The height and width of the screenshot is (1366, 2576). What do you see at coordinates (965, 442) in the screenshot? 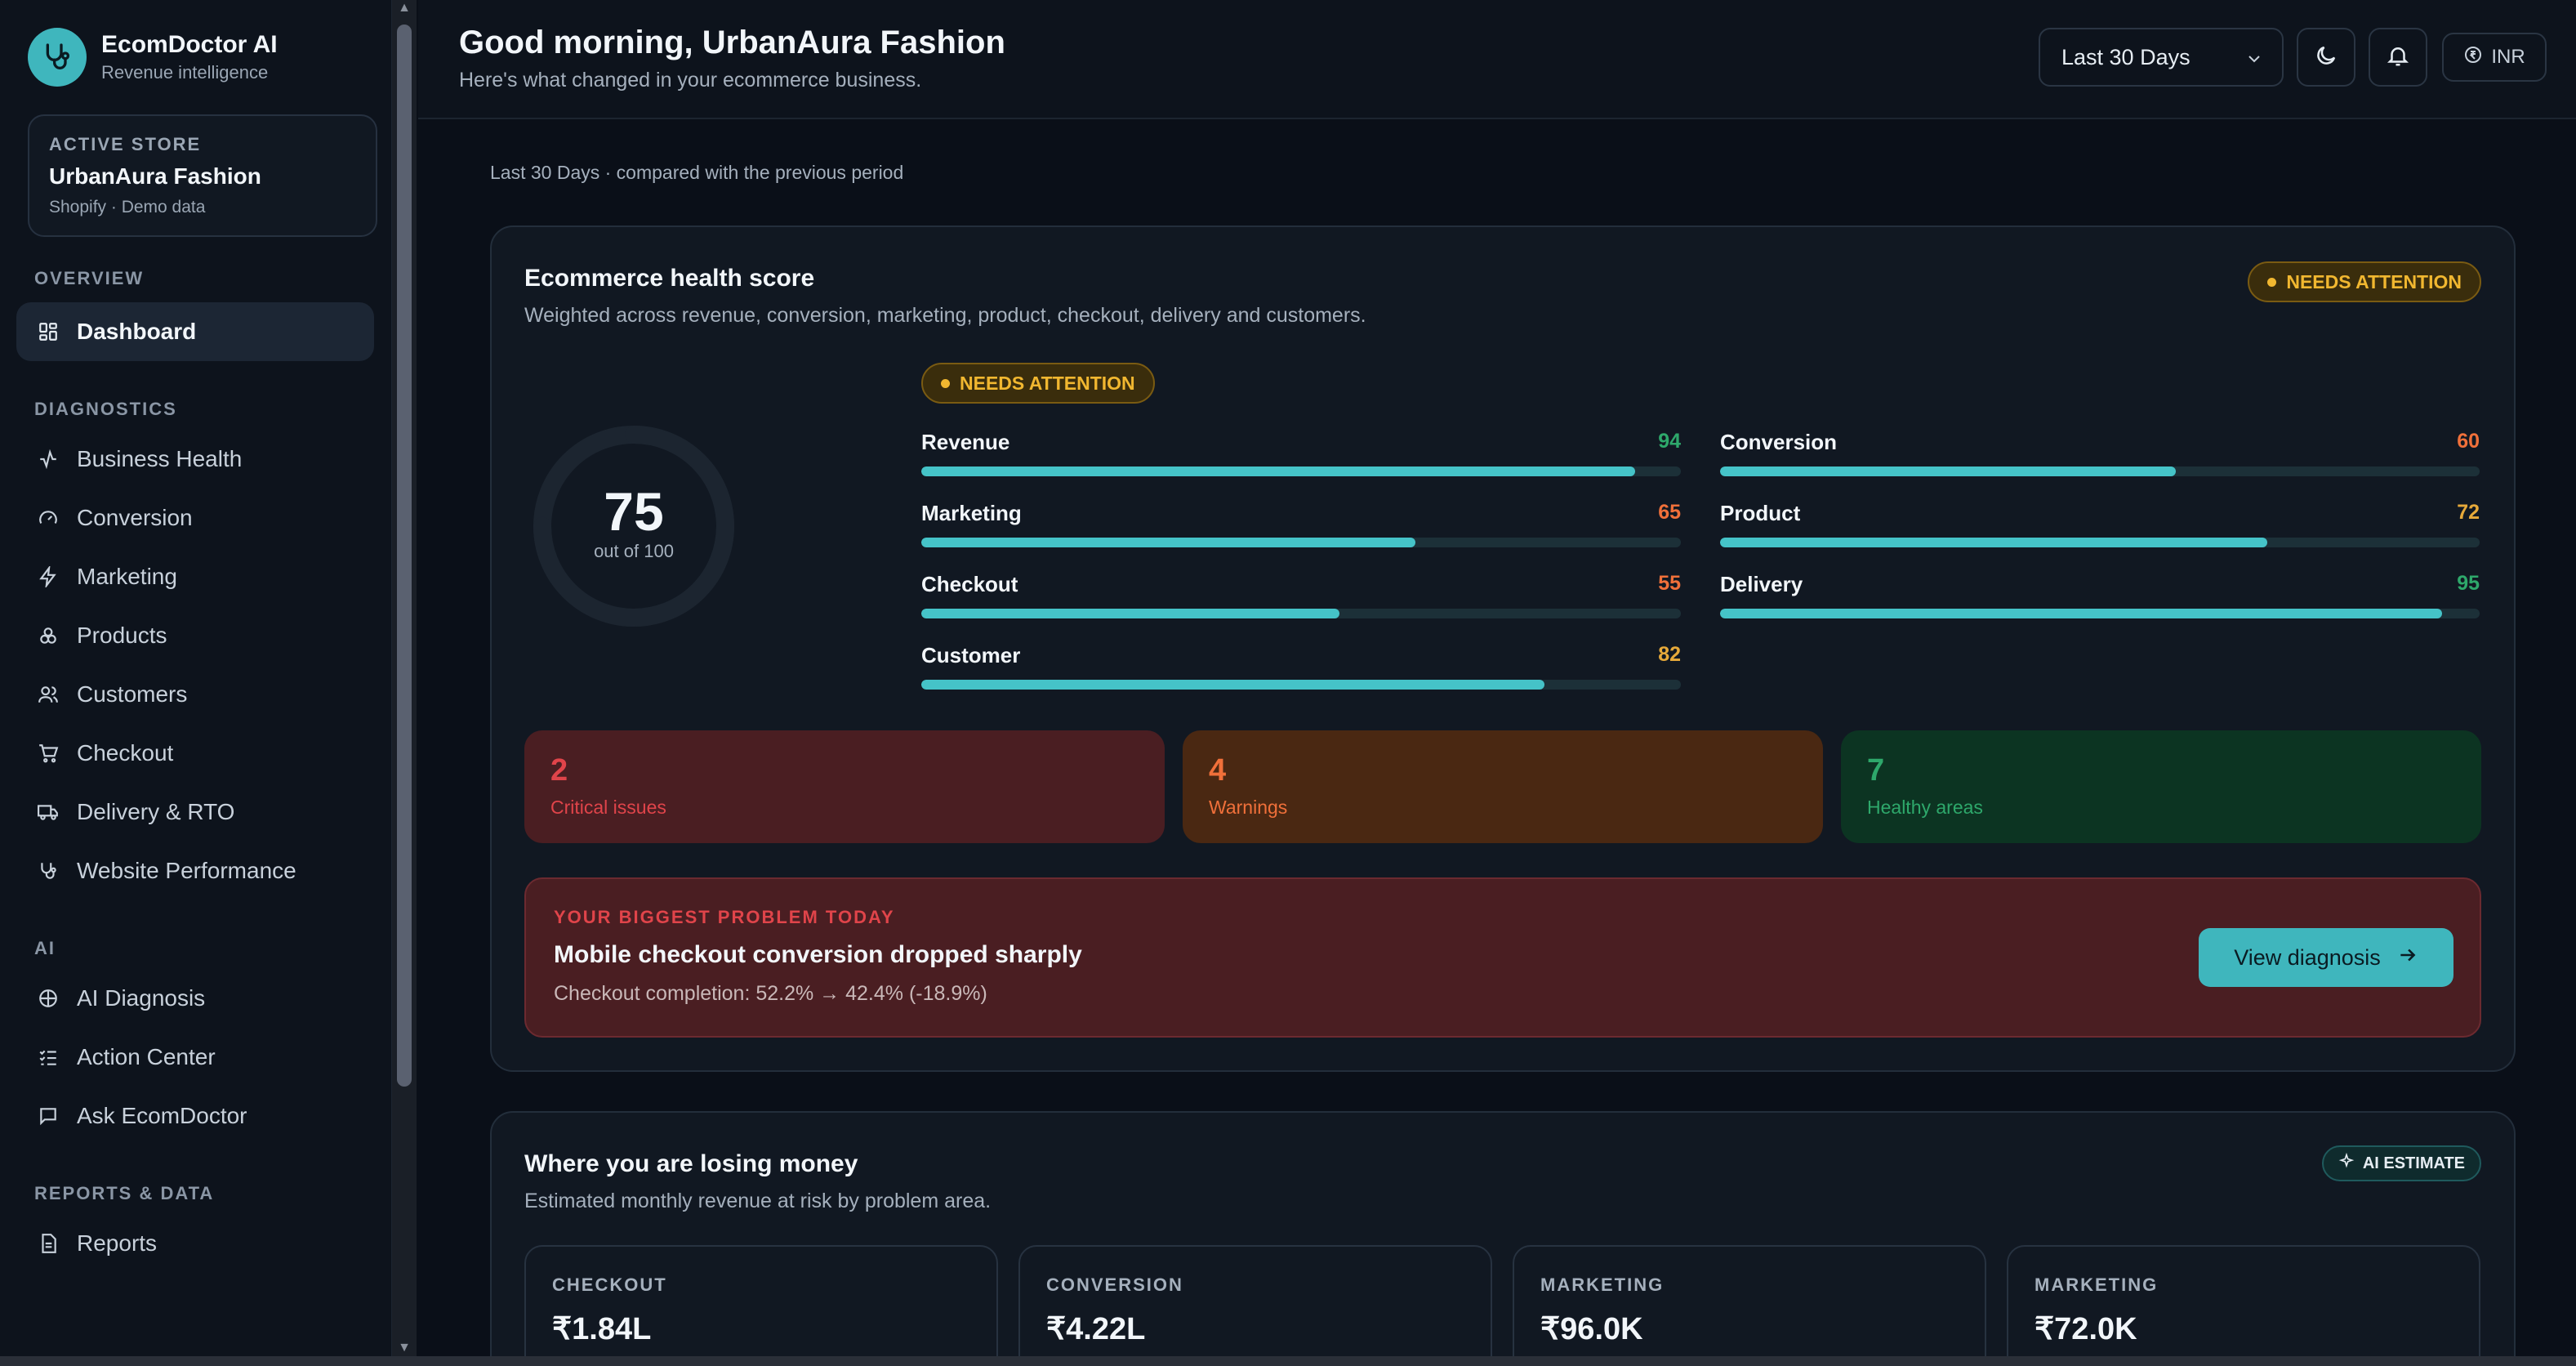
I see `metric-name: Revenue` at bounding box center [965, 442].